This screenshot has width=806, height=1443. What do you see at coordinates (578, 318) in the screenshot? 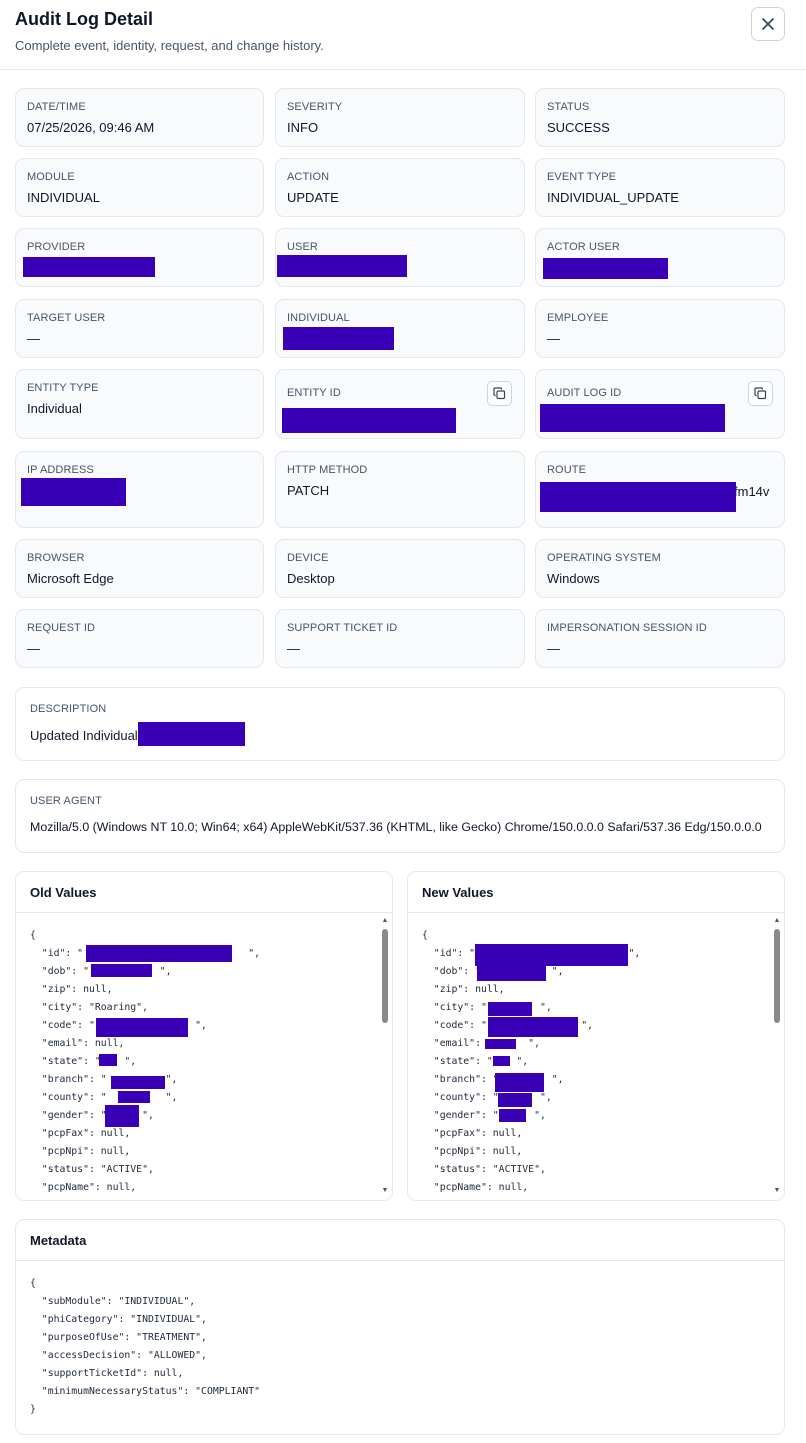
I see `field-label: EMPLOYEE` at bounding box center [578, 318].